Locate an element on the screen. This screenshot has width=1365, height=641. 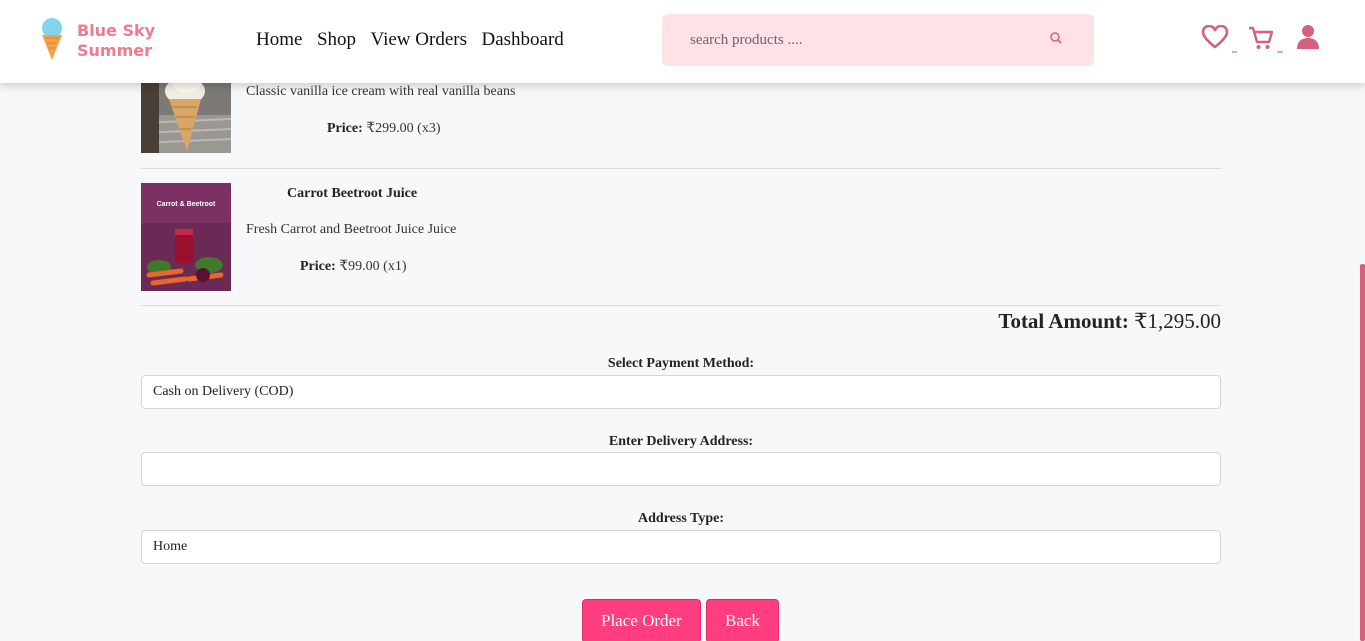
item-price: Price: ₹299.00 (x3) is located at coordinates (383, 128).